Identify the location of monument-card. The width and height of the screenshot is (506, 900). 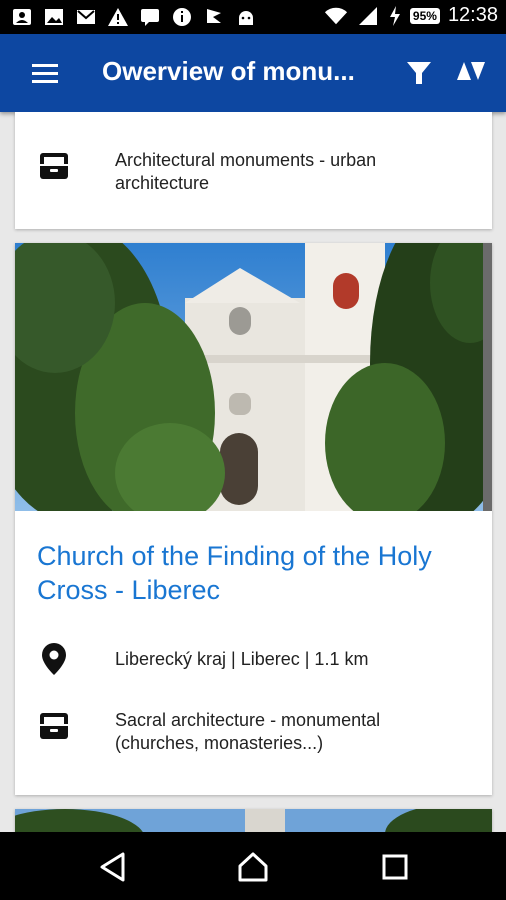
(253, 820).